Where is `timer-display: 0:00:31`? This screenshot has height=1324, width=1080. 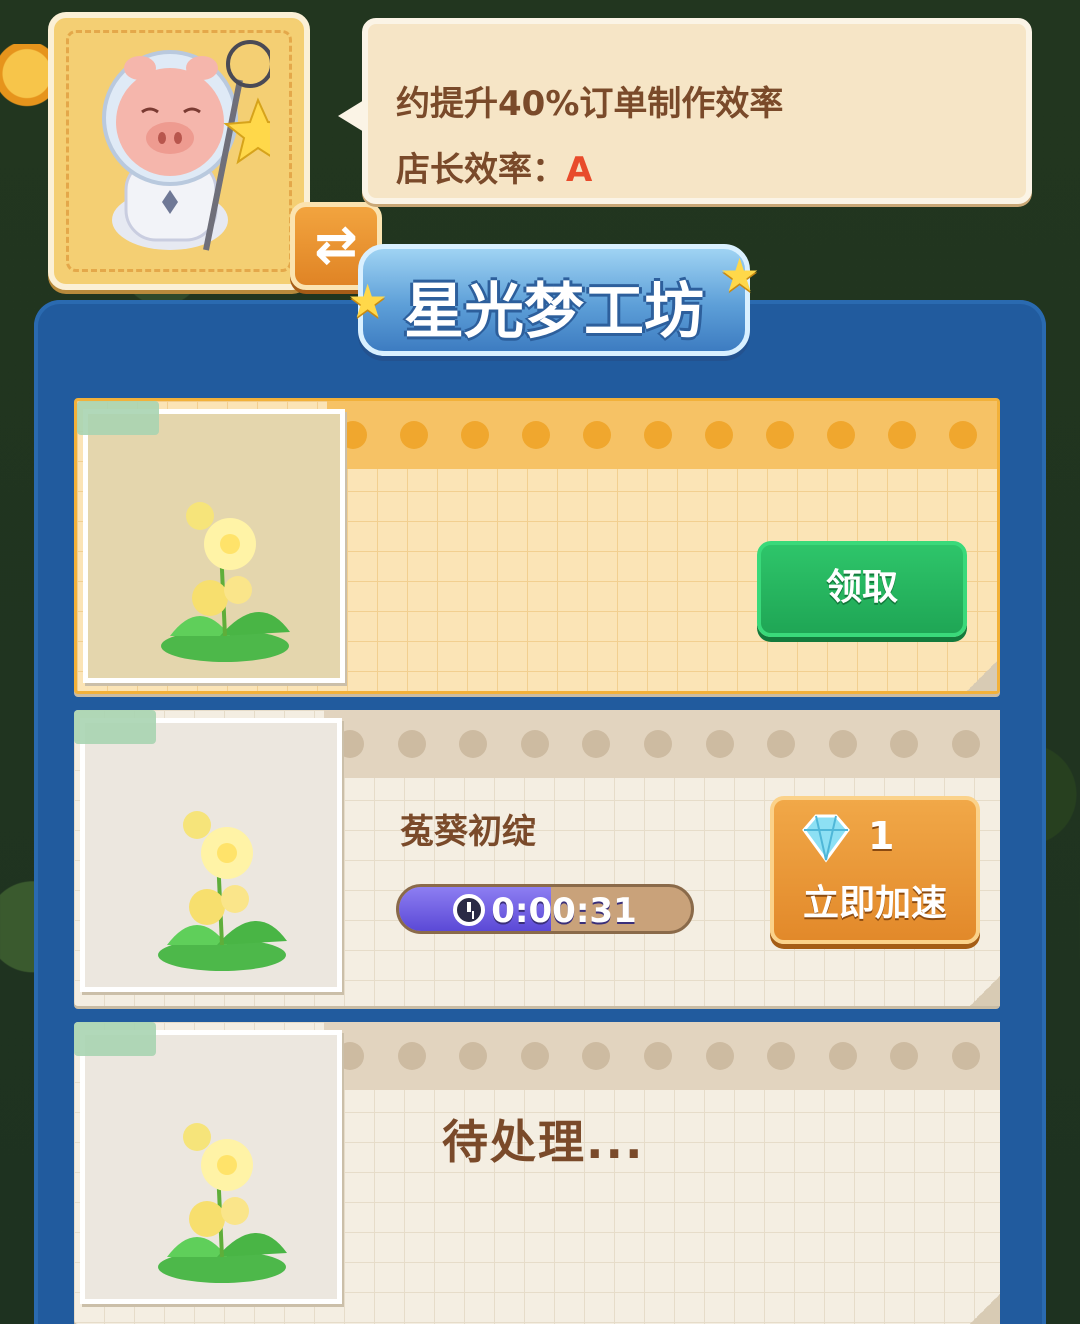
timer-display: 0:00:31 is located at coordinates (545, 911).